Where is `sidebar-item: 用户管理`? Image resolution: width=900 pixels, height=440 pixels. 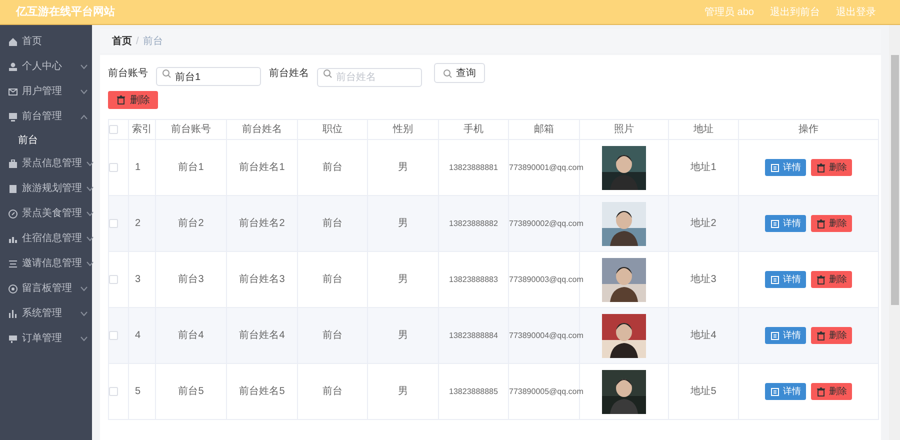
sidebar-item: 用户管理 is located at coordinates (46, 91).